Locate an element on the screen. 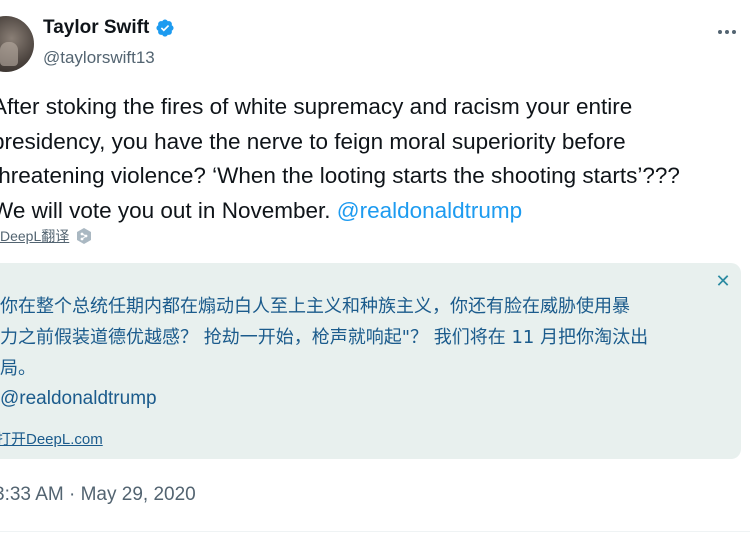 The width and height of the screenshot is (750, 536). translate-button: 用DeepL翻译 is located at coordinates (46, 236).